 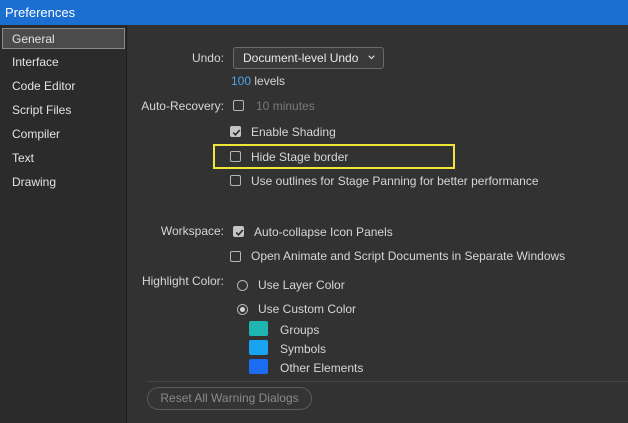 What do you see at coordinates (63, 182) in the screenshot?
I see `sidebar-item-drawing: Drawing` at bounding box center [63, 182].